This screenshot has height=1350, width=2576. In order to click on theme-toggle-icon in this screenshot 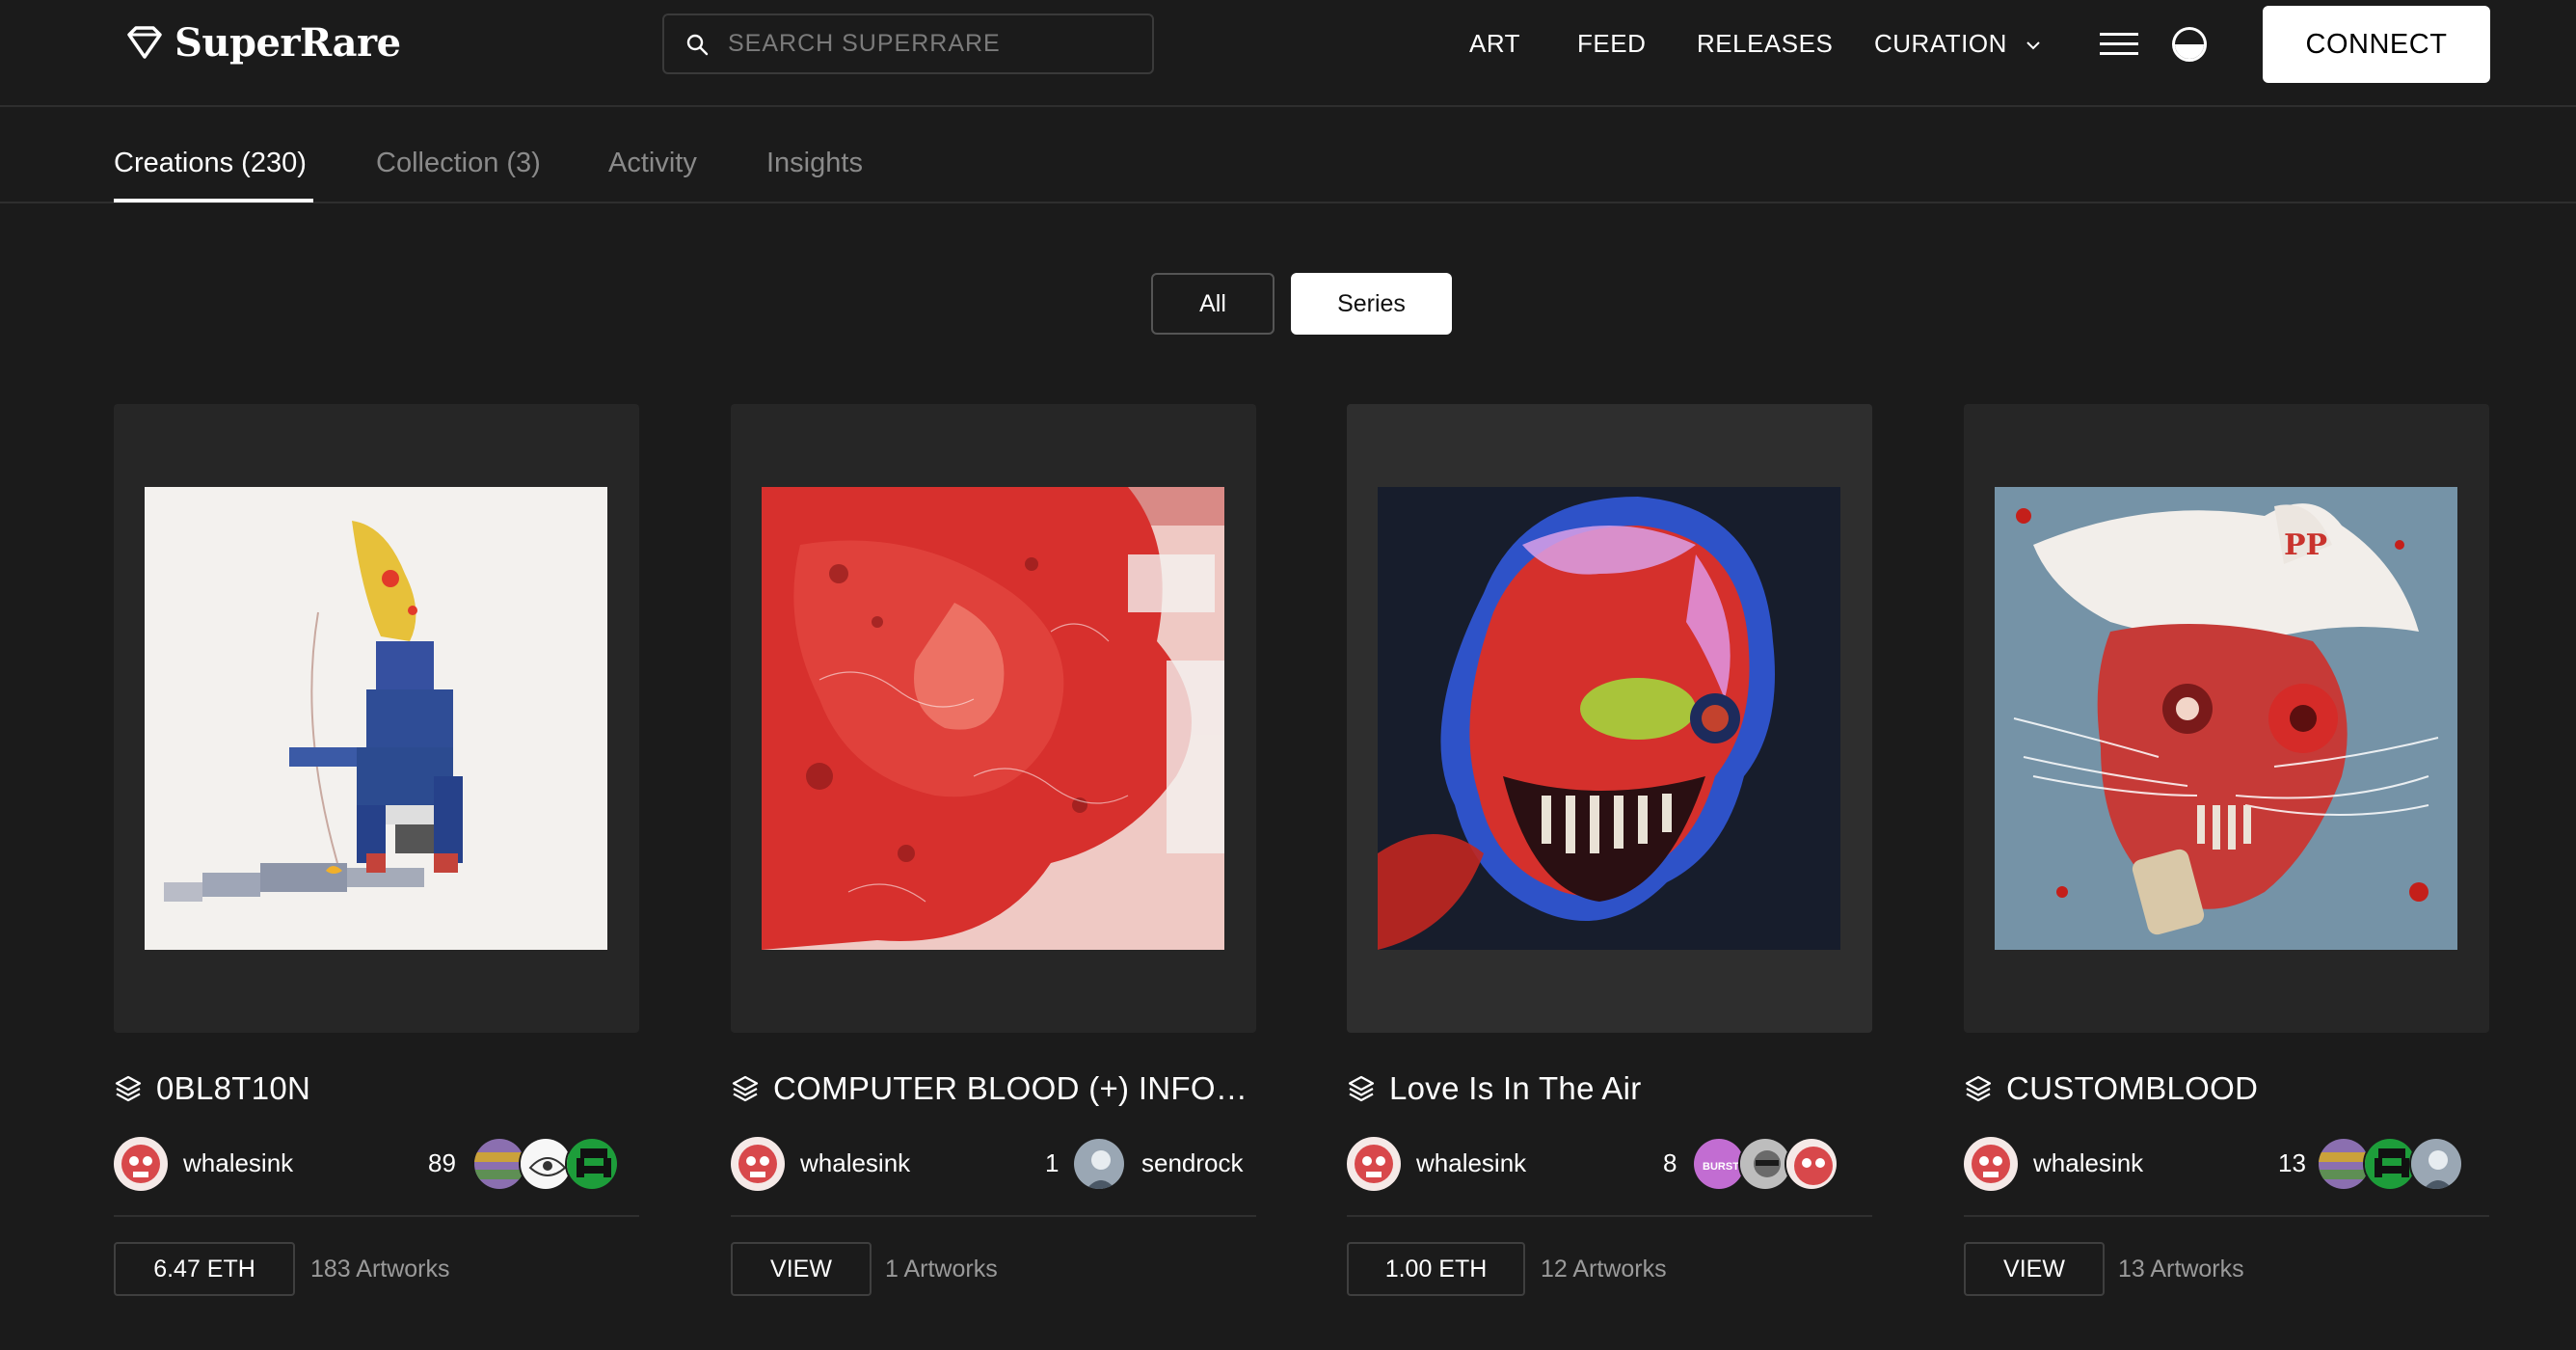, I will do `click(2190, 44)`.